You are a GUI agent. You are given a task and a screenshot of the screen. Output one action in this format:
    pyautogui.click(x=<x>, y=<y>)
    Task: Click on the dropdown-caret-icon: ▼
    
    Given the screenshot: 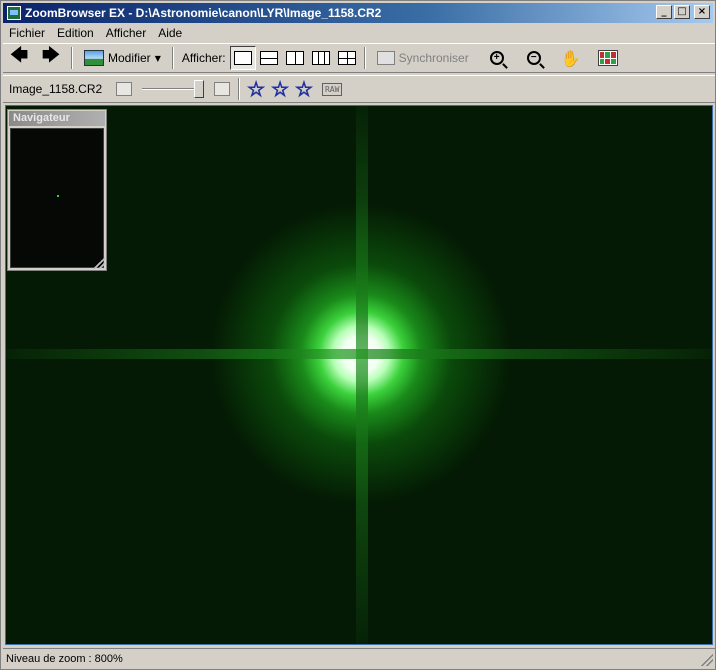 What is the action you would take?
    pyautogui.click(x=157, y=58)
    